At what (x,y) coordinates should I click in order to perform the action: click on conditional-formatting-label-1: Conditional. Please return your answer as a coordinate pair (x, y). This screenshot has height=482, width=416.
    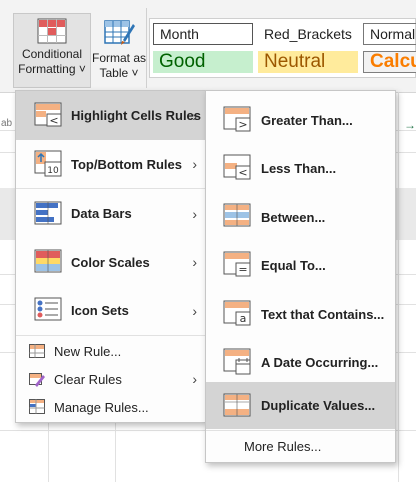
    Looking at the image, I should click on (52, 54).